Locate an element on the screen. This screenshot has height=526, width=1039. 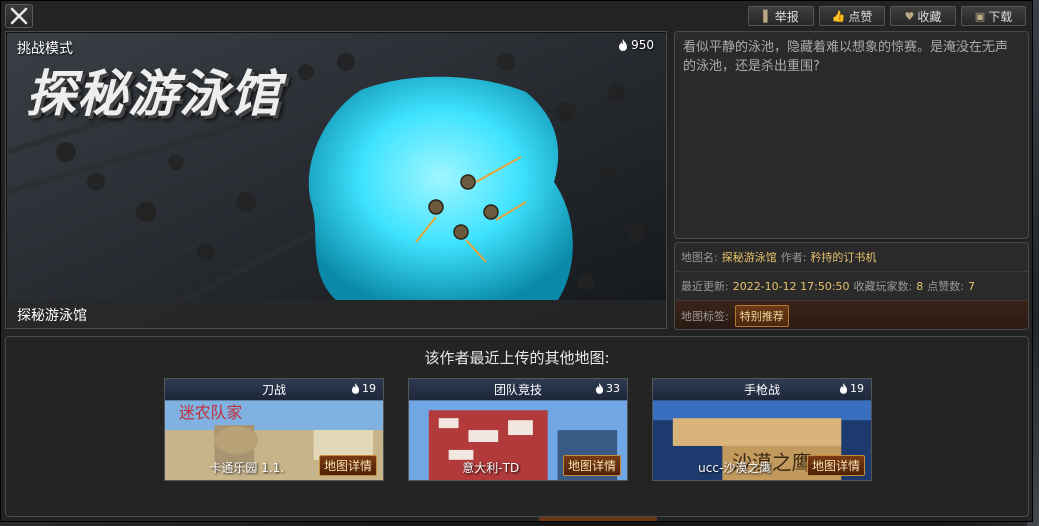
close-icon is located at coordinates (19, 16).